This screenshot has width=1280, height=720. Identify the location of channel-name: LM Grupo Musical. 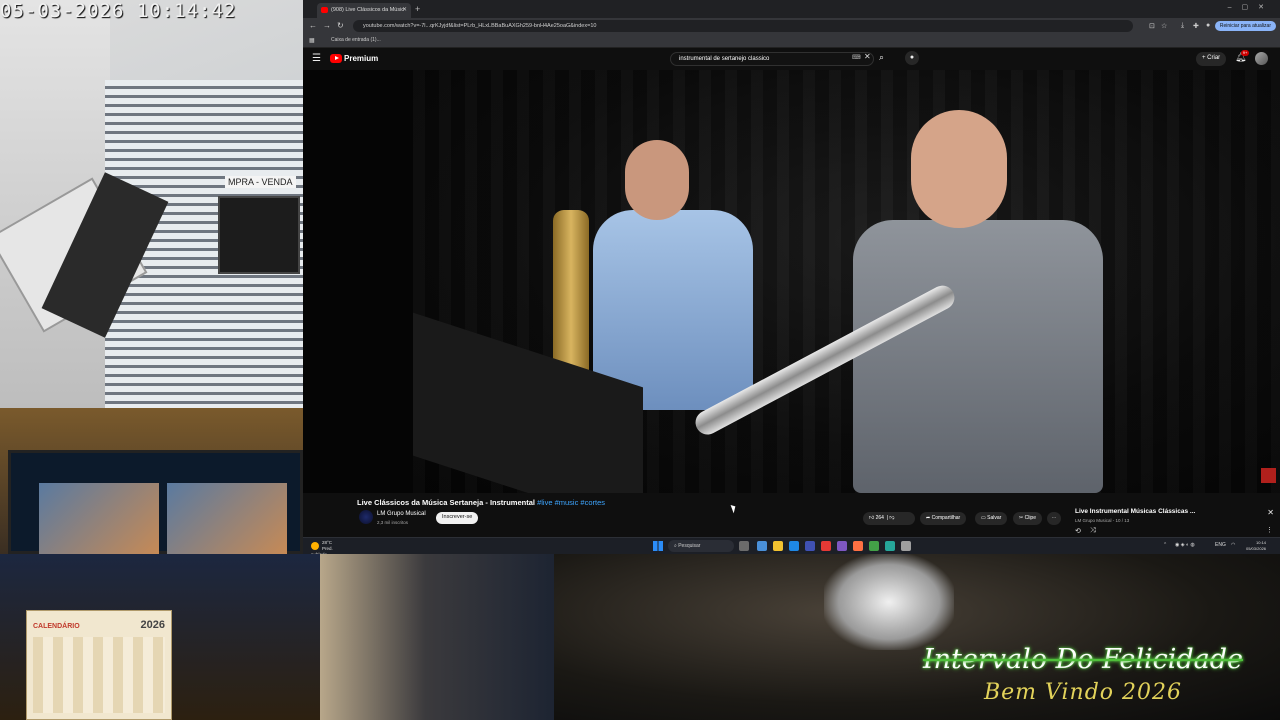
(401, 514).